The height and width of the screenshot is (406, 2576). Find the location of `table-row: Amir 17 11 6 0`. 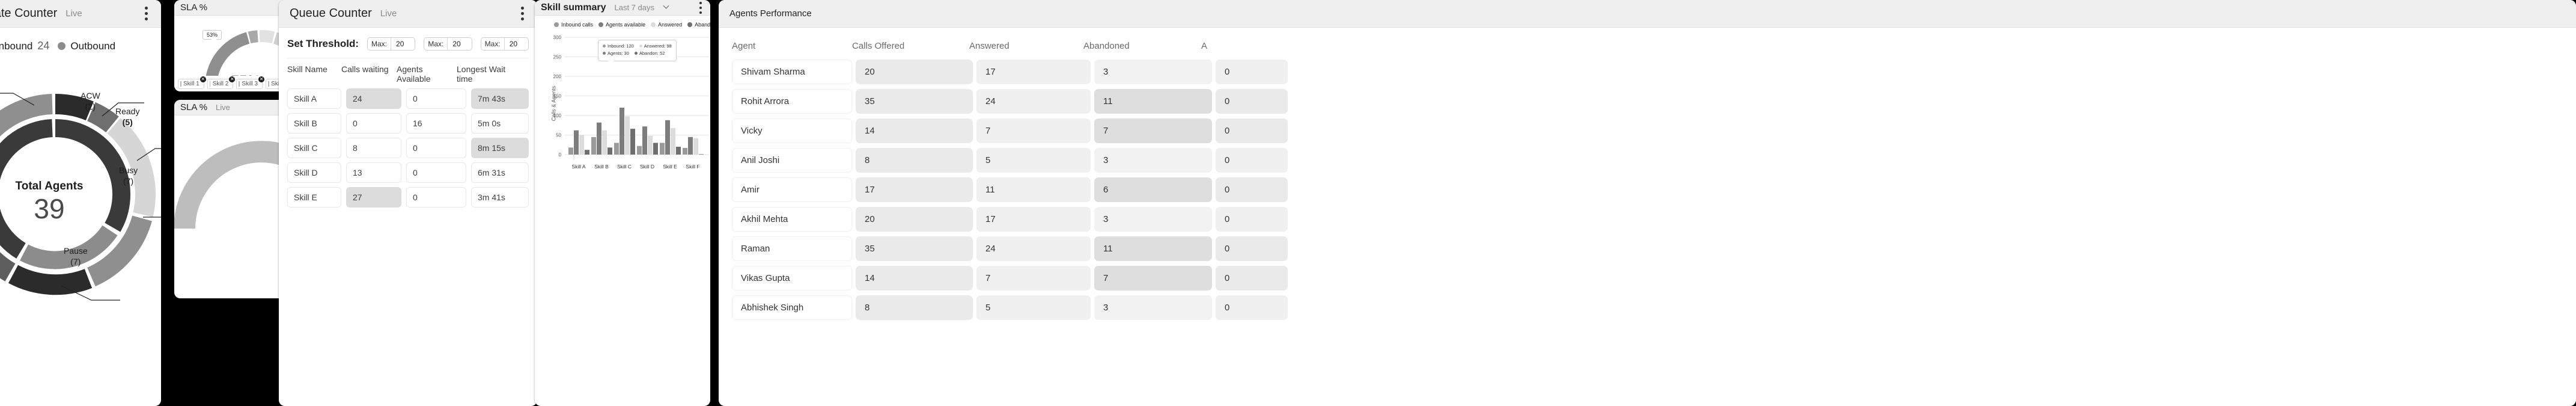

table-row: Amir 17 11 6 0 is located at coordinates (1647, 189).